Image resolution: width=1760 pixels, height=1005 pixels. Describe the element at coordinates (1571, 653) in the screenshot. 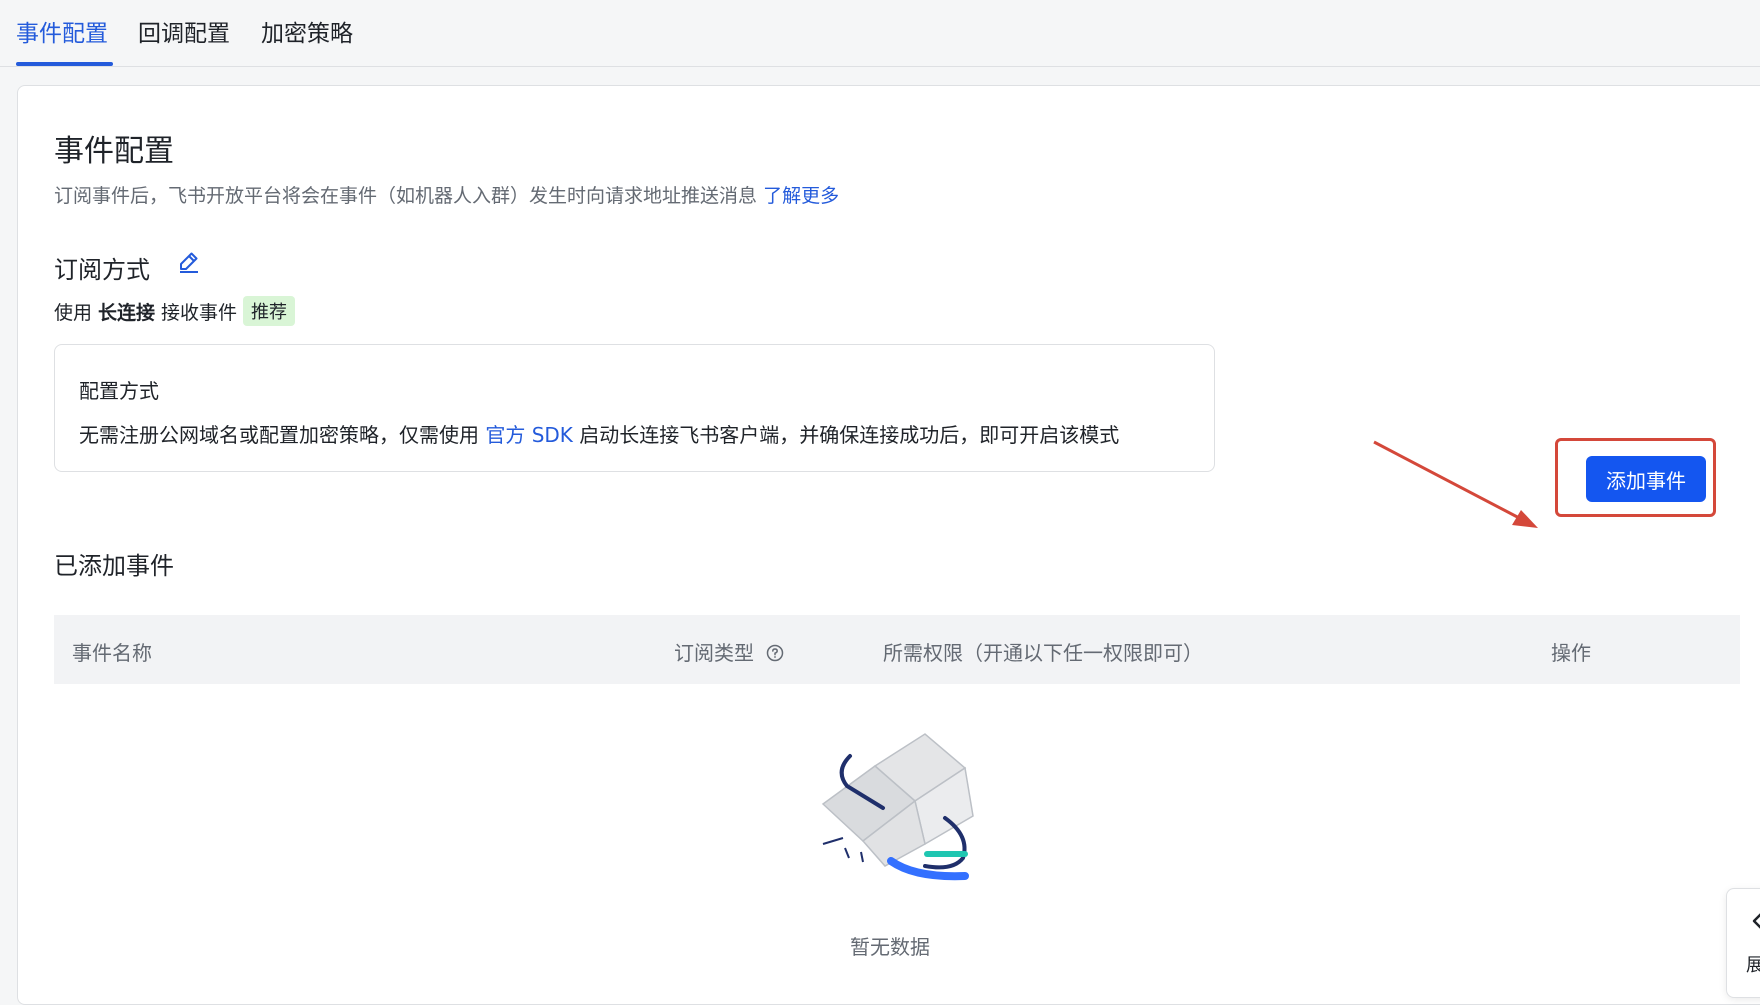

I see `column-actions: 操作` at that location.